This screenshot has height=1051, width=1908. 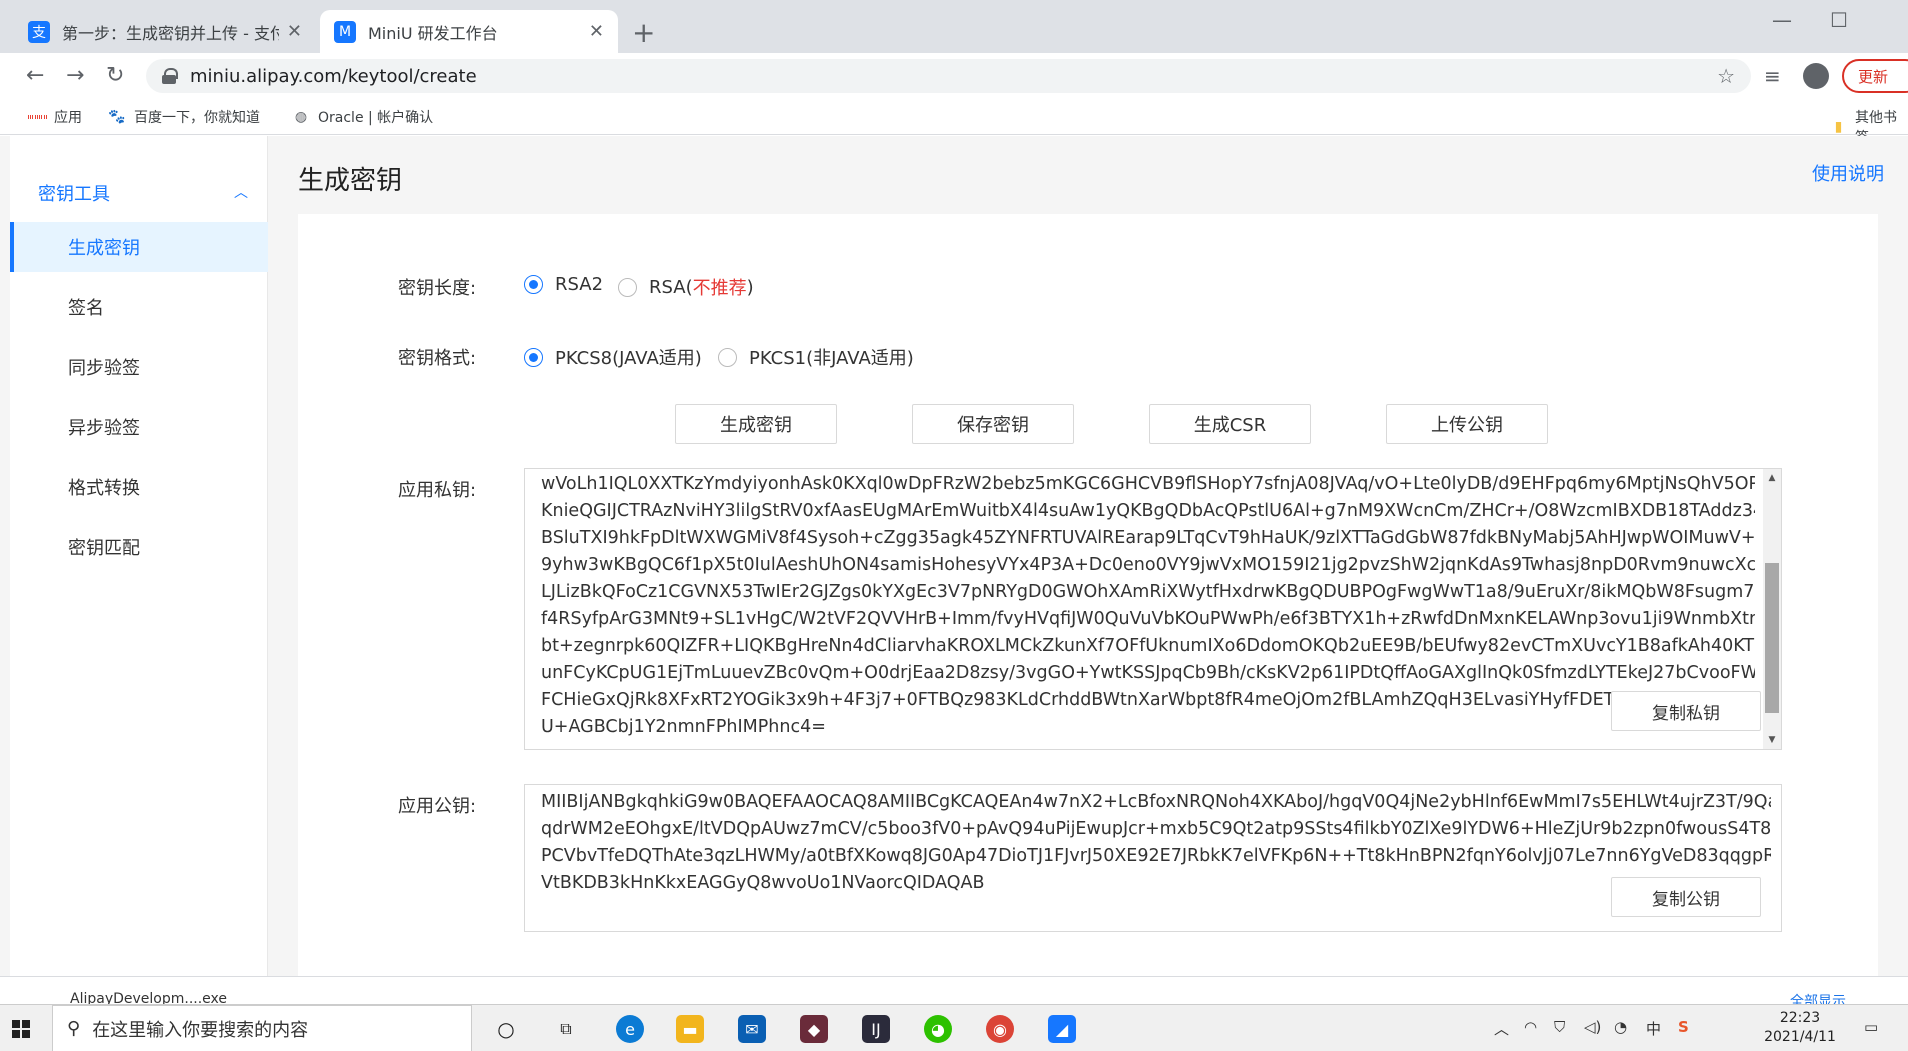 What do you see at coordinates (1501, 1028) in the screenshot?
I see `tray-expand-icon: ︿` at bounding box center [1501, 1028].